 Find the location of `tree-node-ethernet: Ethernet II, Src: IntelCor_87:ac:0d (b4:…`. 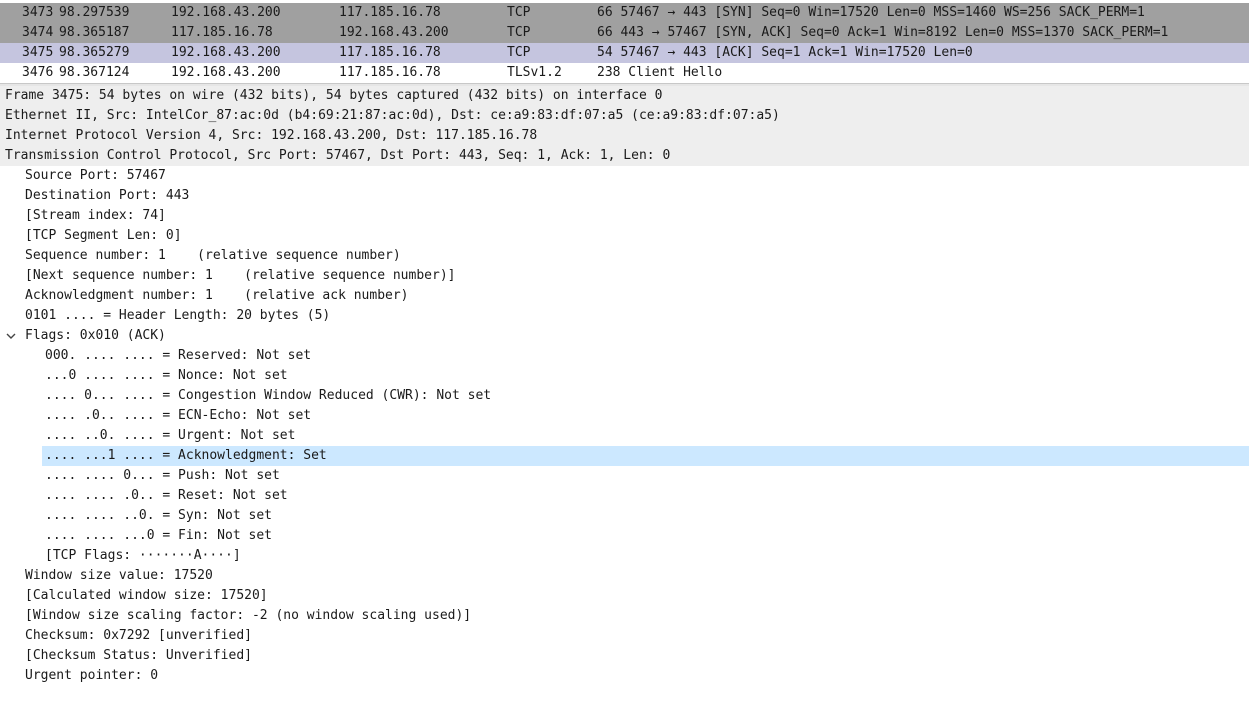

tree-node-ethernet: Ethernet II, Src: IntelCor_87:ac:0d (b4:… is located at coordinates (624, 116).